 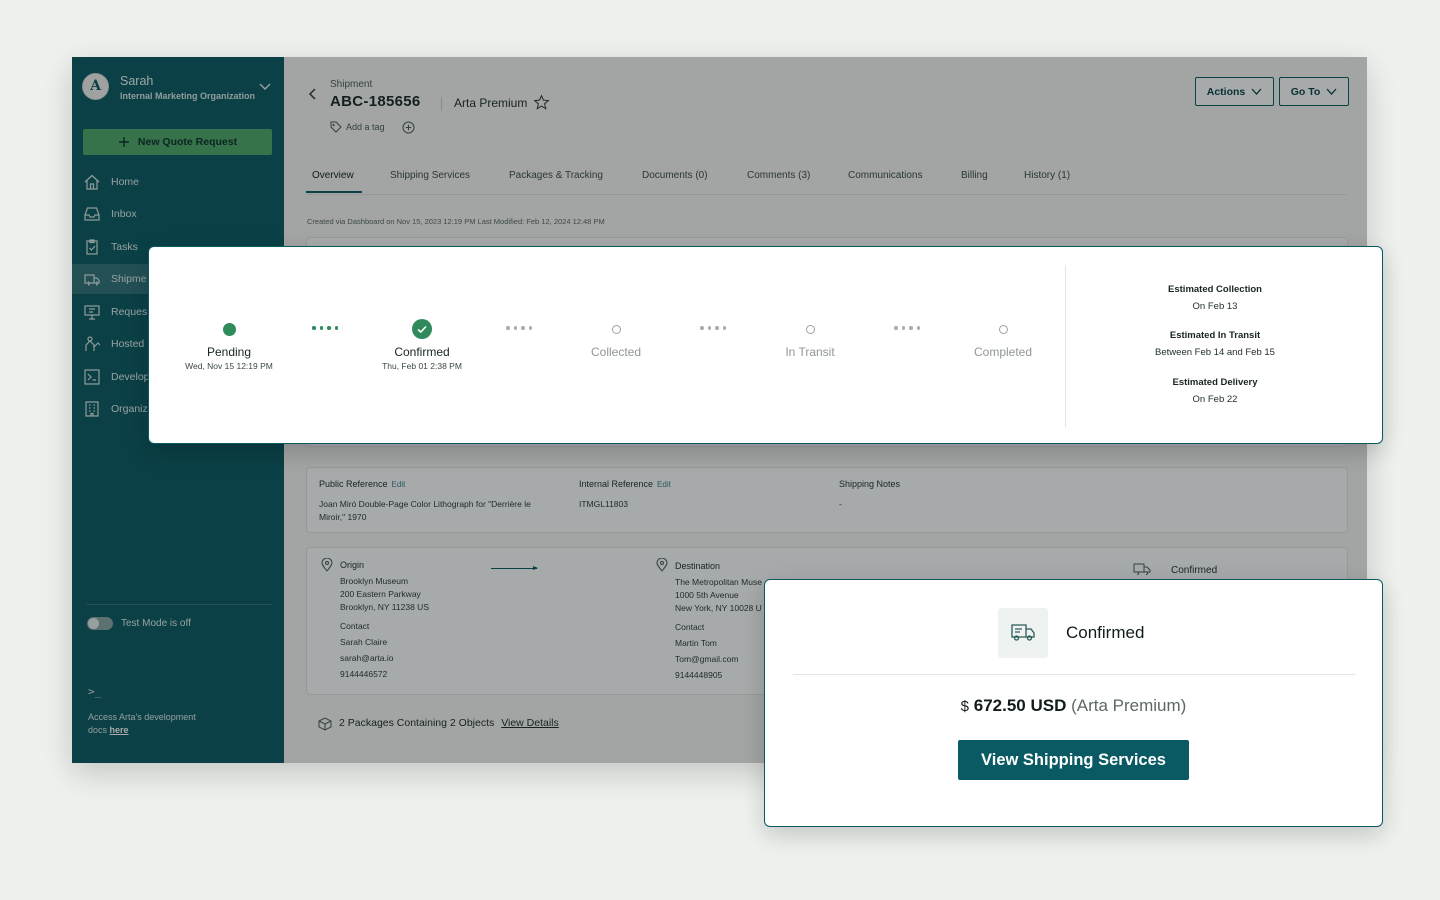 What do you see at coordinates (810, 352) in the screenshot?
I see `step-label: In Transit` at bounding box center [810, 352].